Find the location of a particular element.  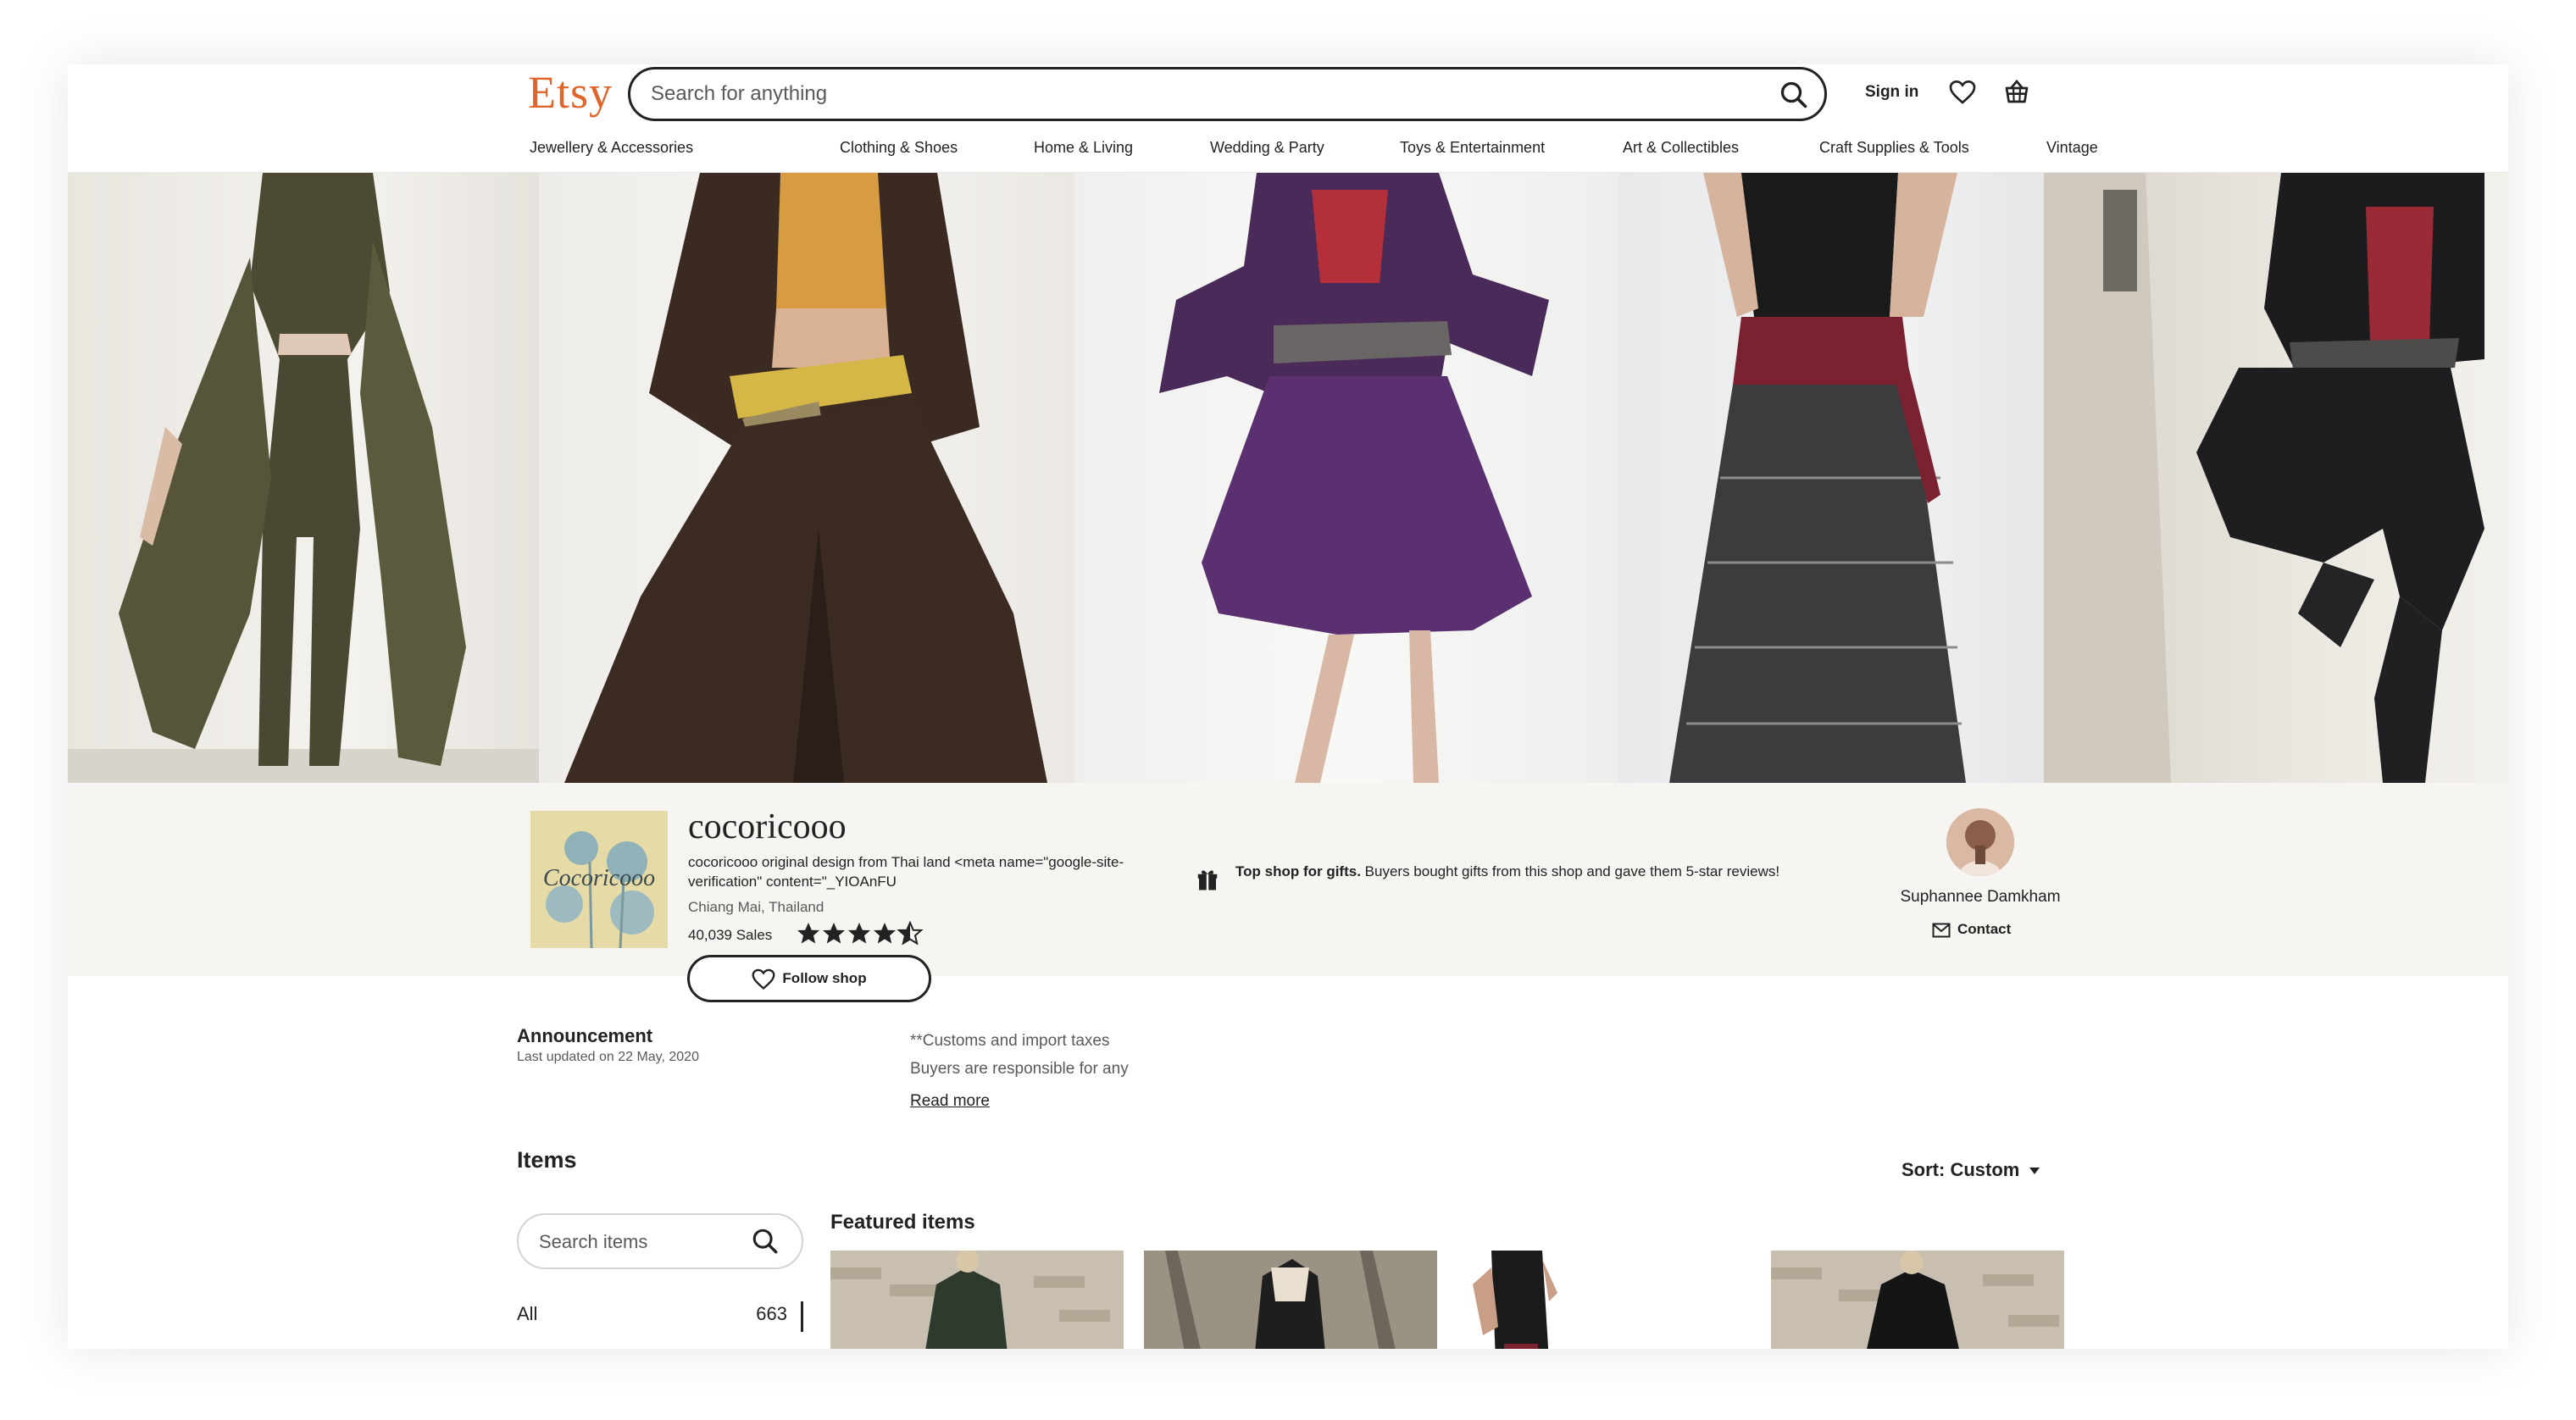

announcement-line: Buyers are responsible for any is located at coordinates (1019, 1069).